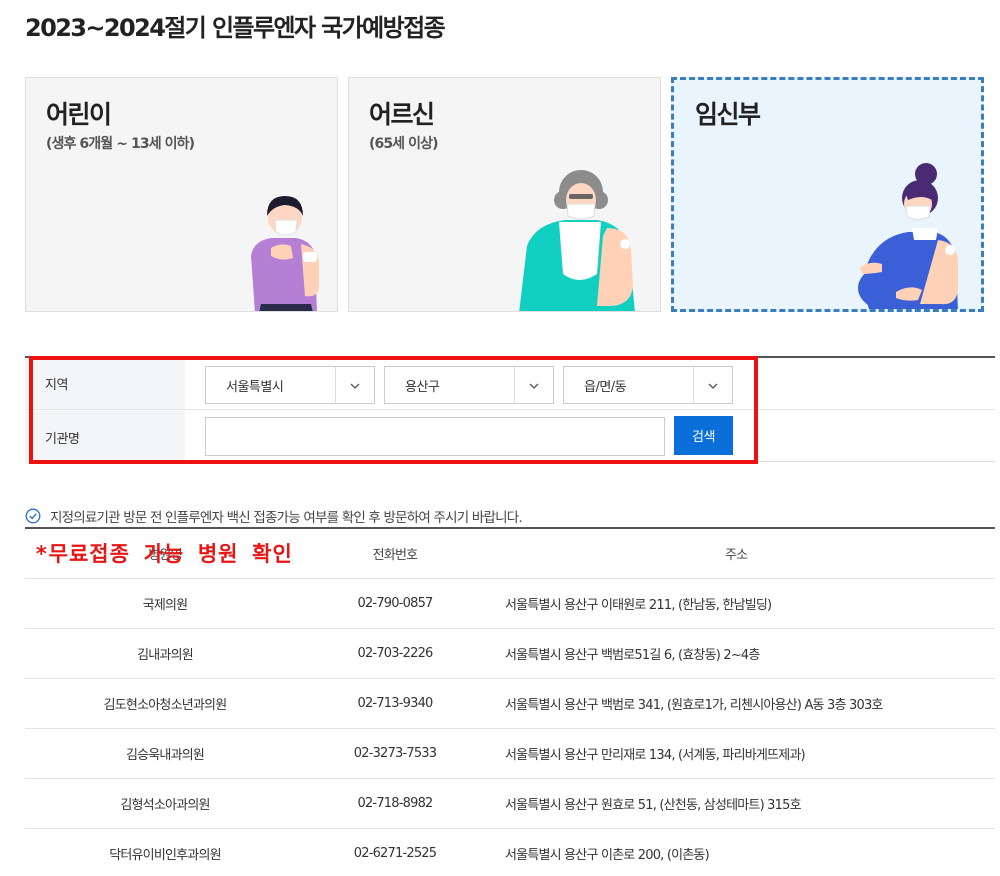  What do you see at coordinates (285, 253) in the screenshot?
I see `child-vaccination-illustration` at bounding box center [285, 253].